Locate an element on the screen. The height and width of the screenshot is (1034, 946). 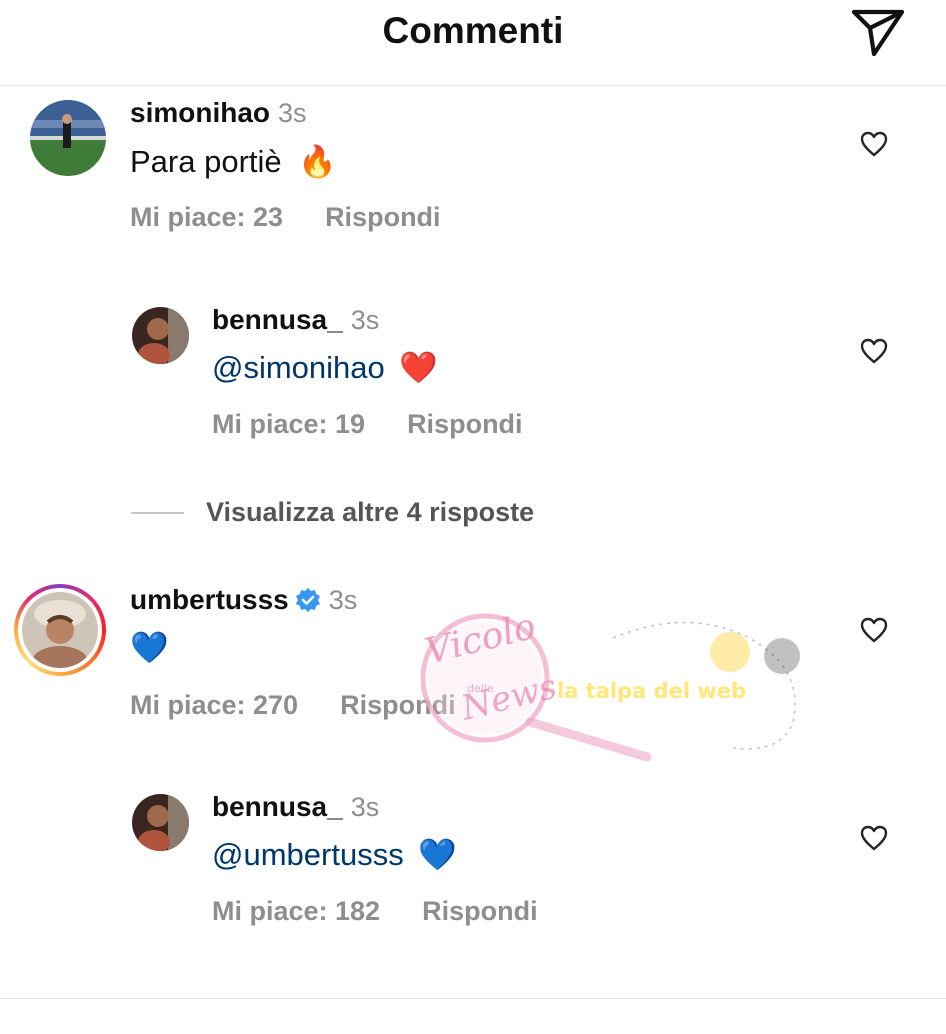
fire-emoji: 🔥 is located at coordinates (317, 161).